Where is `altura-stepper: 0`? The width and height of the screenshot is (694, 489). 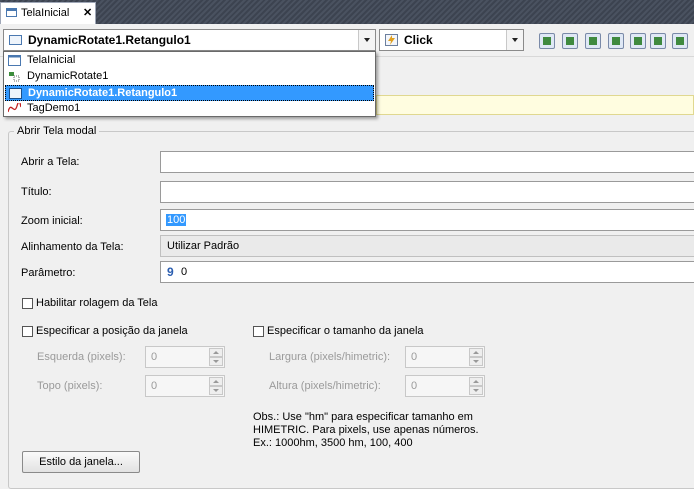
altura-stepper: 0 is located at coordinates (445, 386).